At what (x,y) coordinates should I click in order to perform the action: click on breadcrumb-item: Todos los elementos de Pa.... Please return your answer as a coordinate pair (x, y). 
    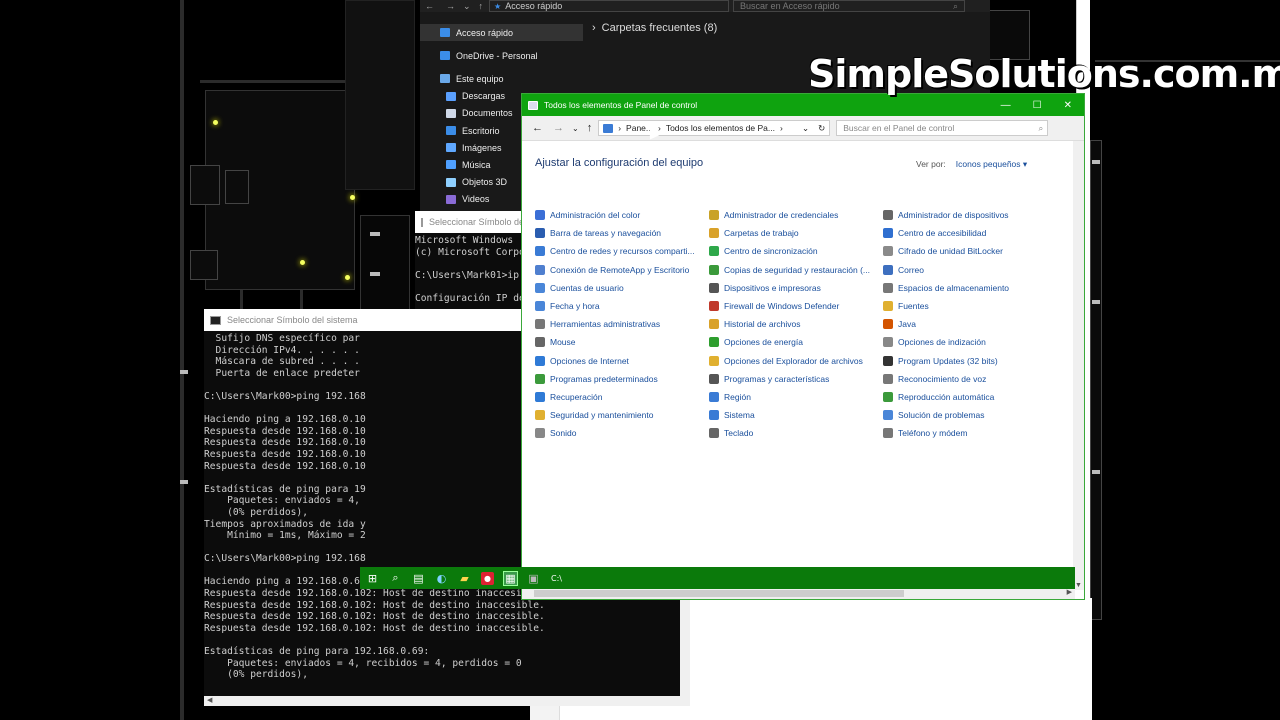
    Looking at the image, I should click on (720, 128).